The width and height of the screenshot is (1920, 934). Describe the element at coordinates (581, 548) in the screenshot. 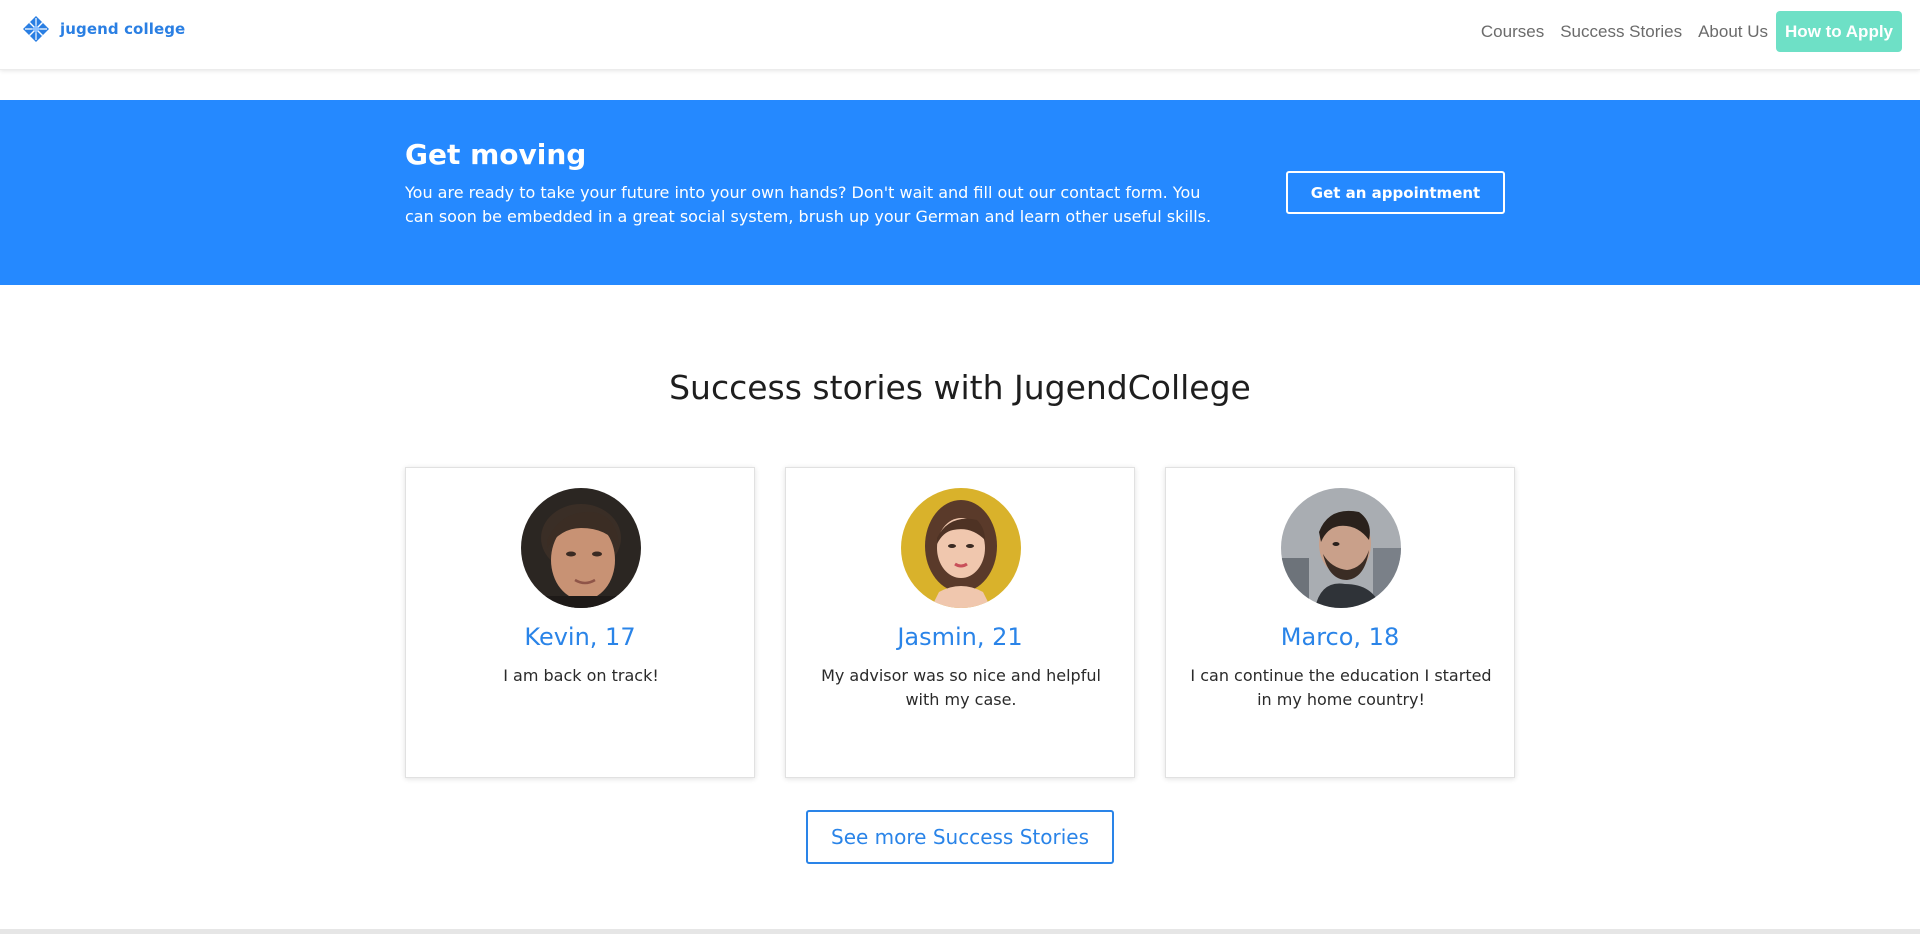

I see `avatar-kevin` at that location.